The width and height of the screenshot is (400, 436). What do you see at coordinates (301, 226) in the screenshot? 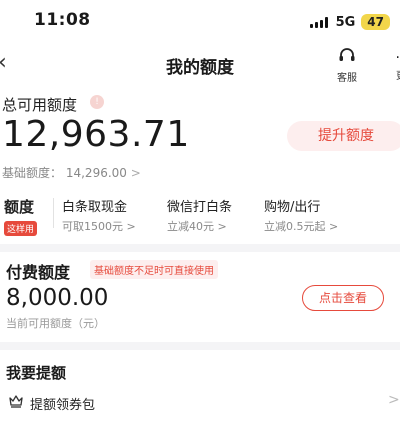
I see `quota-item-sub: 立减0.5元起 >` at bounding box center [301, 226].